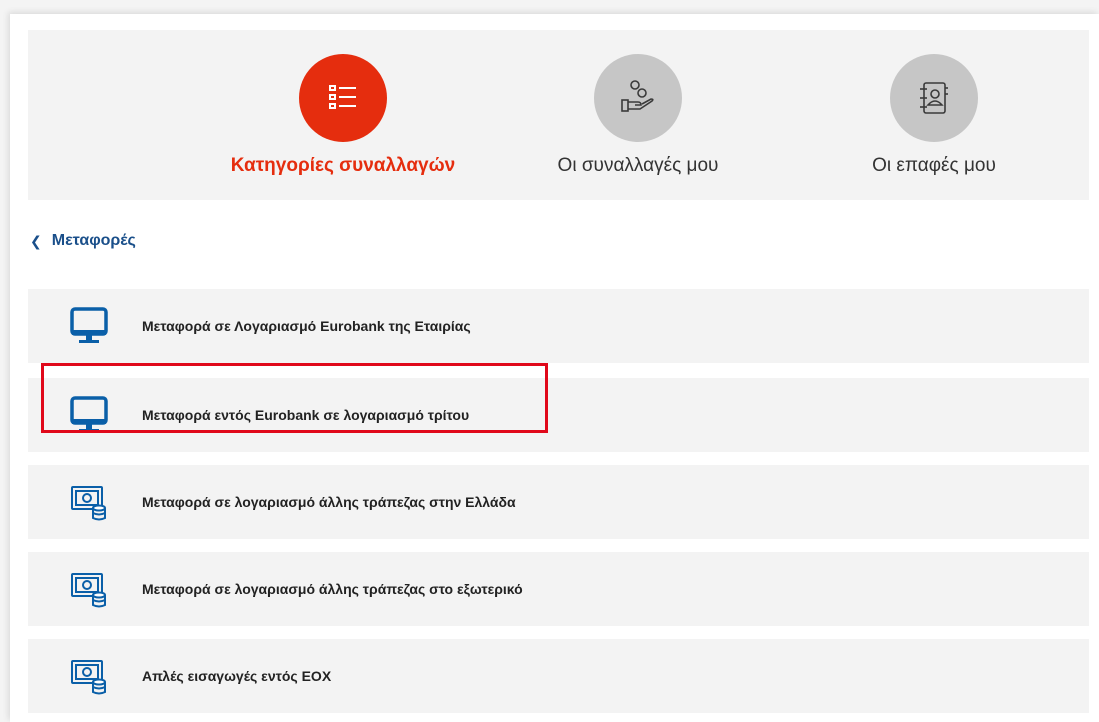 The image size is (1099, 722). What do you see at coordinates (638, 98) in the screenshot?
I see `coins-hand-icon` at bounding box center [638, 98].